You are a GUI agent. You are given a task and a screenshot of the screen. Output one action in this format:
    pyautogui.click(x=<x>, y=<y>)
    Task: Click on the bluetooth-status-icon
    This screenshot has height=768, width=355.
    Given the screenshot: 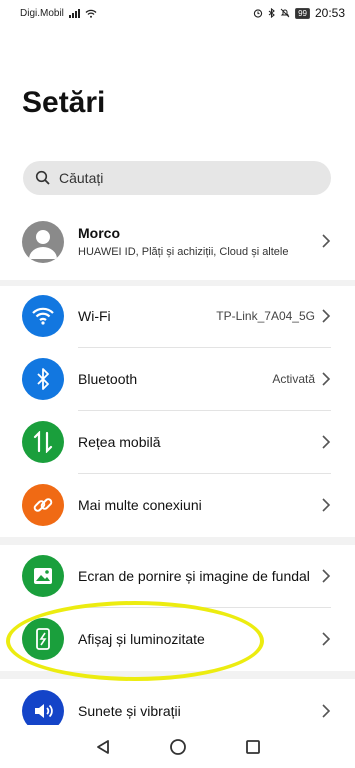 What is the action you would take?
    pyautogui.click(x=271, y=13)
    